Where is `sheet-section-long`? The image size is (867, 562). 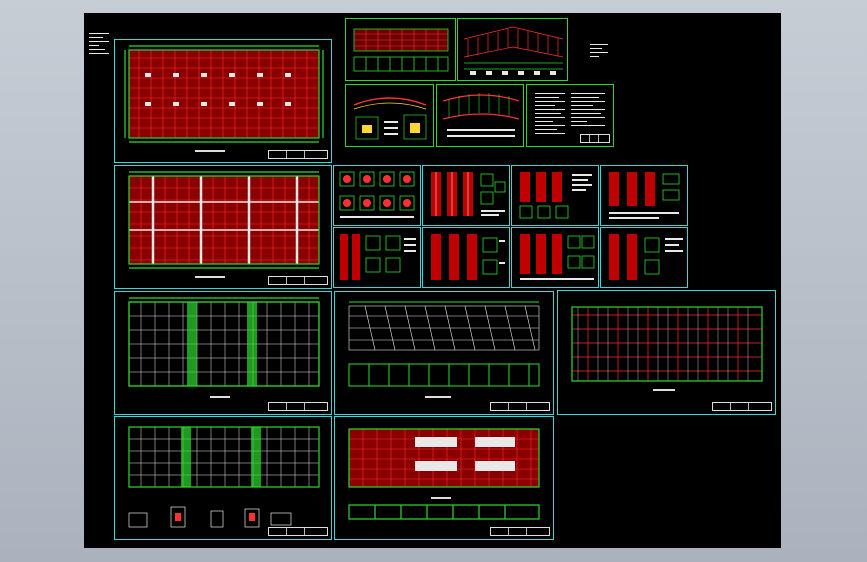 sheet-section-long is located at coordinates (400, 49).